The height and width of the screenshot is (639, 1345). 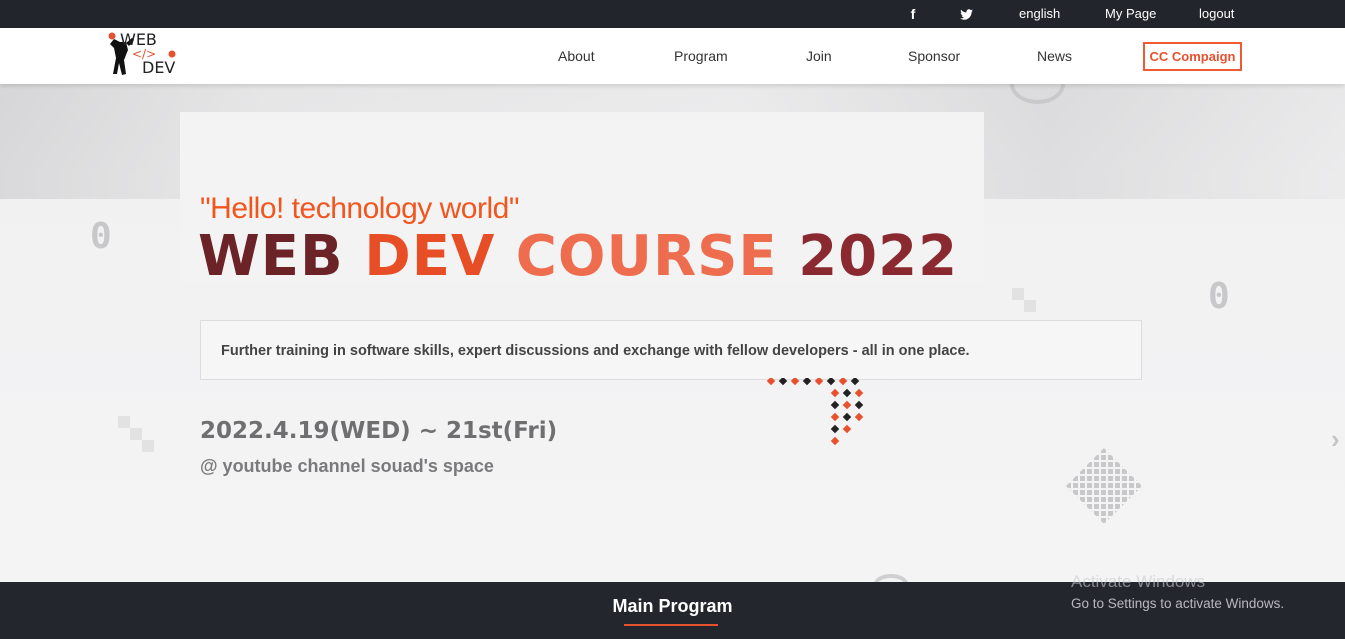 What do you see at coordinates (576, 56) in the screenshot?
I see `nav-about: About` at bounding box center [576, 56].